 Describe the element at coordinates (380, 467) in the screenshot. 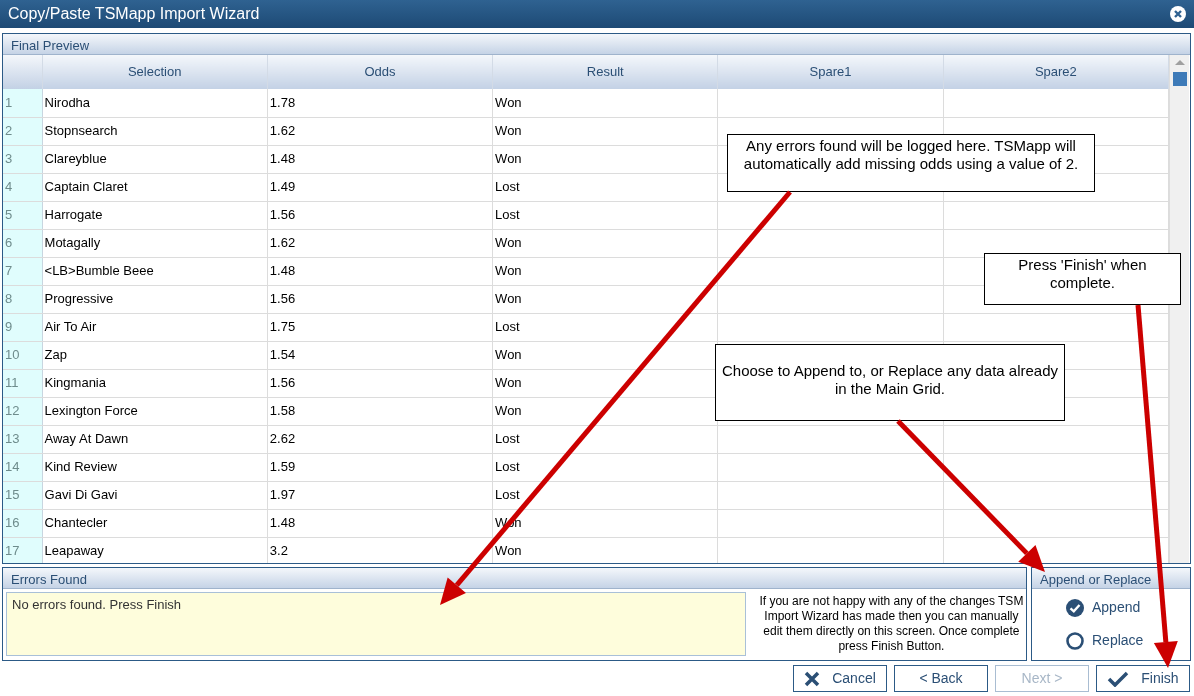

I see `table-cell: 1.59` at that location.